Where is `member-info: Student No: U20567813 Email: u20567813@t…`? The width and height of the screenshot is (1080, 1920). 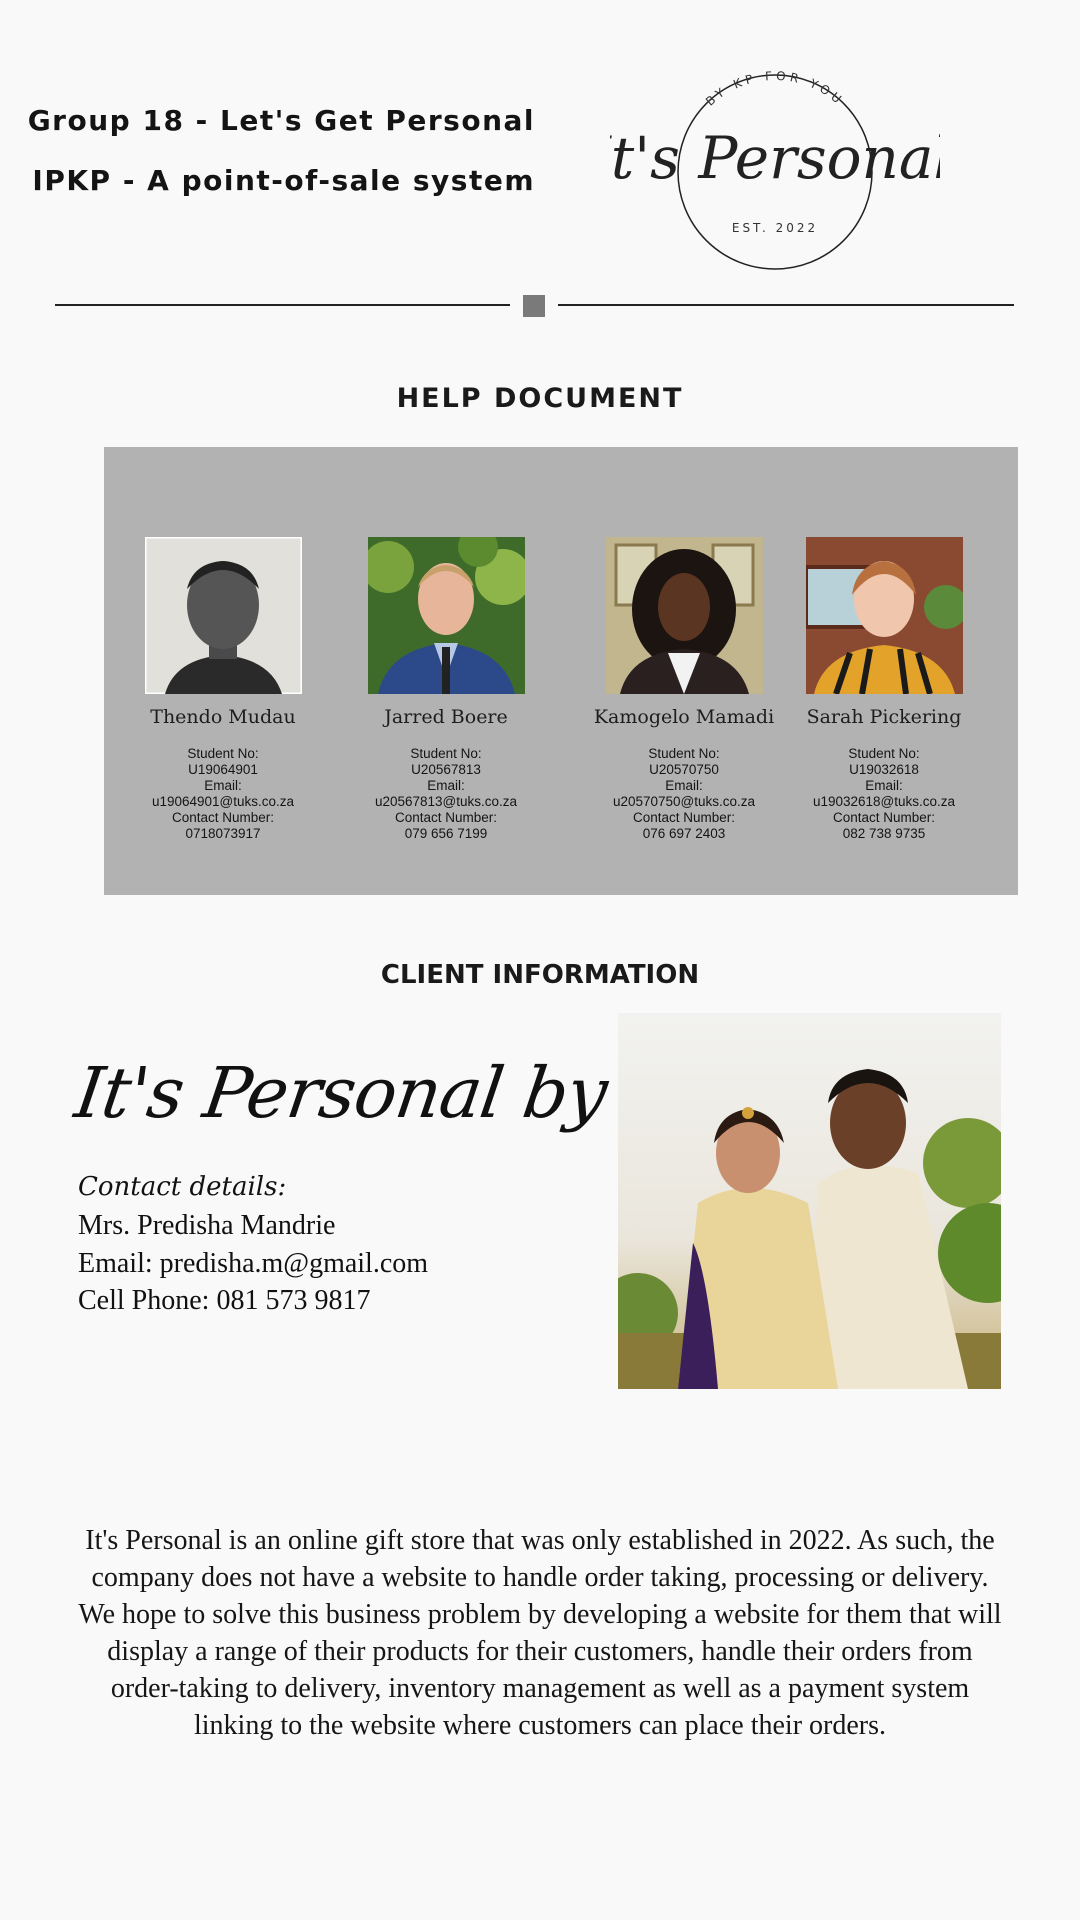
member-info: Student No: U20567813 Email: u20567813@t… is located at coordinates (446, 794).